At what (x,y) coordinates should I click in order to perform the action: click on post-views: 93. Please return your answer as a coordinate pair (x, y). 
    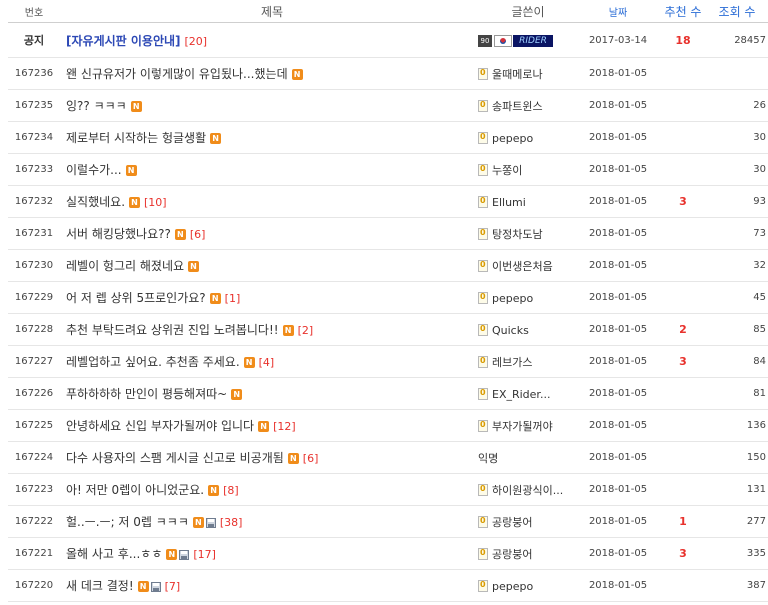
    Looking at the image, I should click on (738, 201).